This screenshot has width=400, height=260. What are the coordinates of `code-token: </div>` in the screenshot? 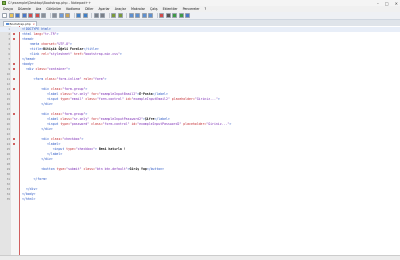 It's located at (47, 159).